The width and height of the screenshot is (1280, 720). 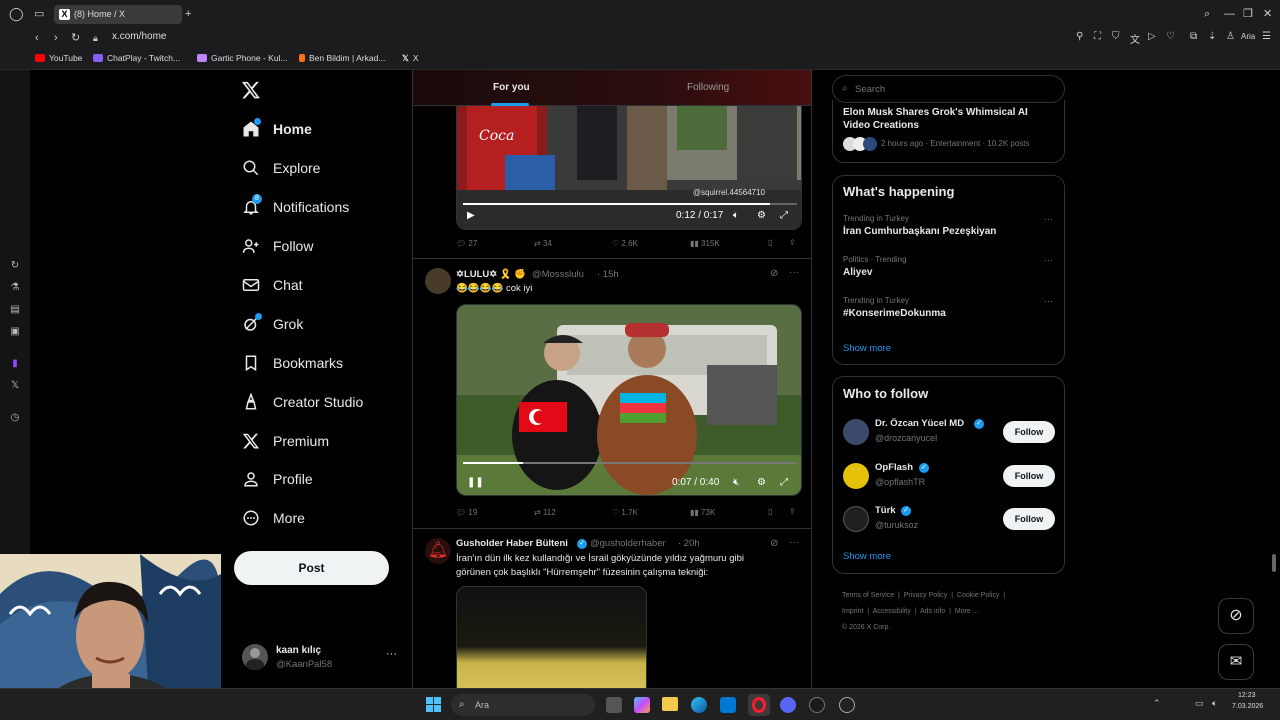 What do you see at coordinates (614, 705) in the screenshot?
I see `task-view-icon` at bounding box center [614, 705].